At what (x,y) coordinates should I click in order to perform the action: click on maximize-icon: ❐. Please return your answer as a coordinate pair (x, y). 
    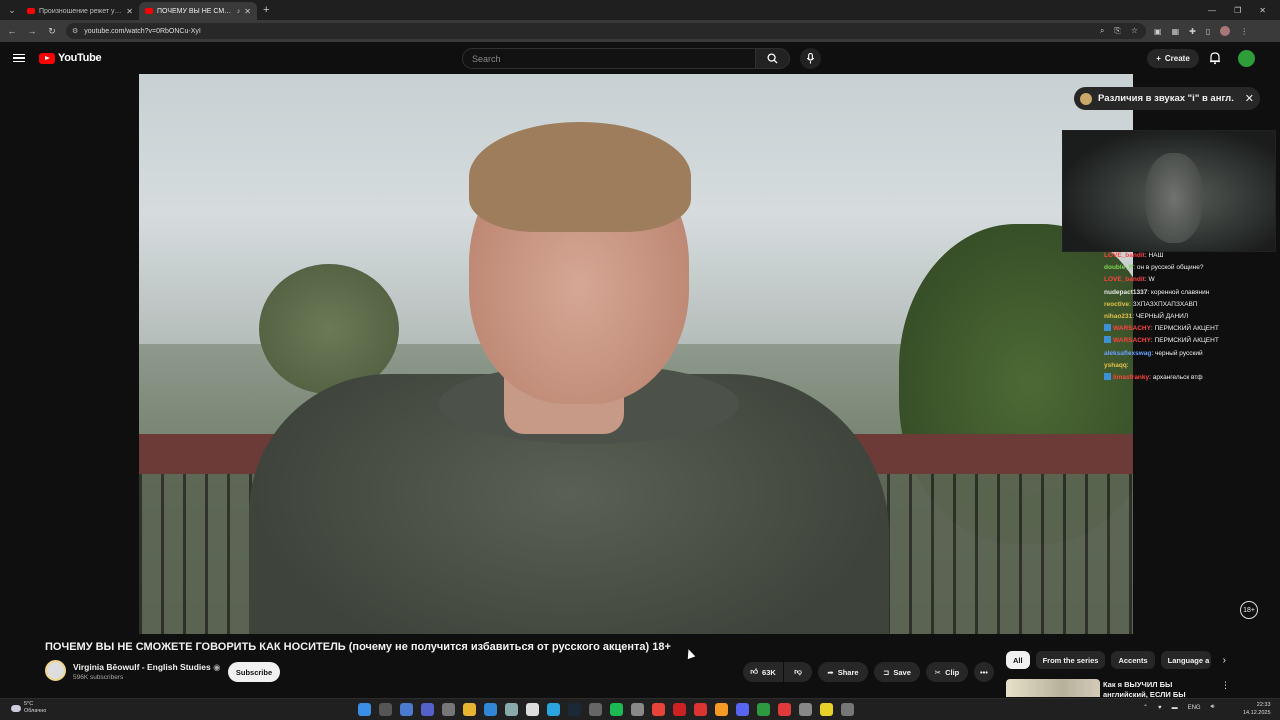
    Looking at the image, I should click on (1237, 10).